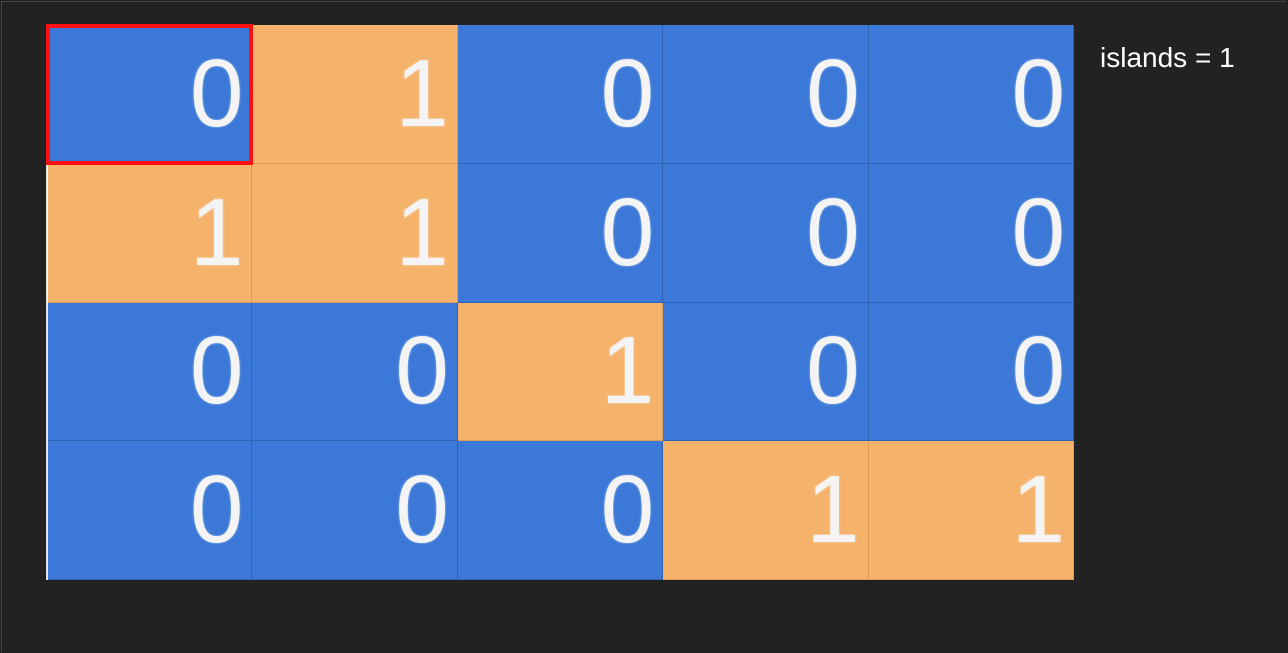  What do you see at coordinates (1144, 57) in the screenshot?
I see `islands-counter-label: islands` at bounding box center [1144, 57].